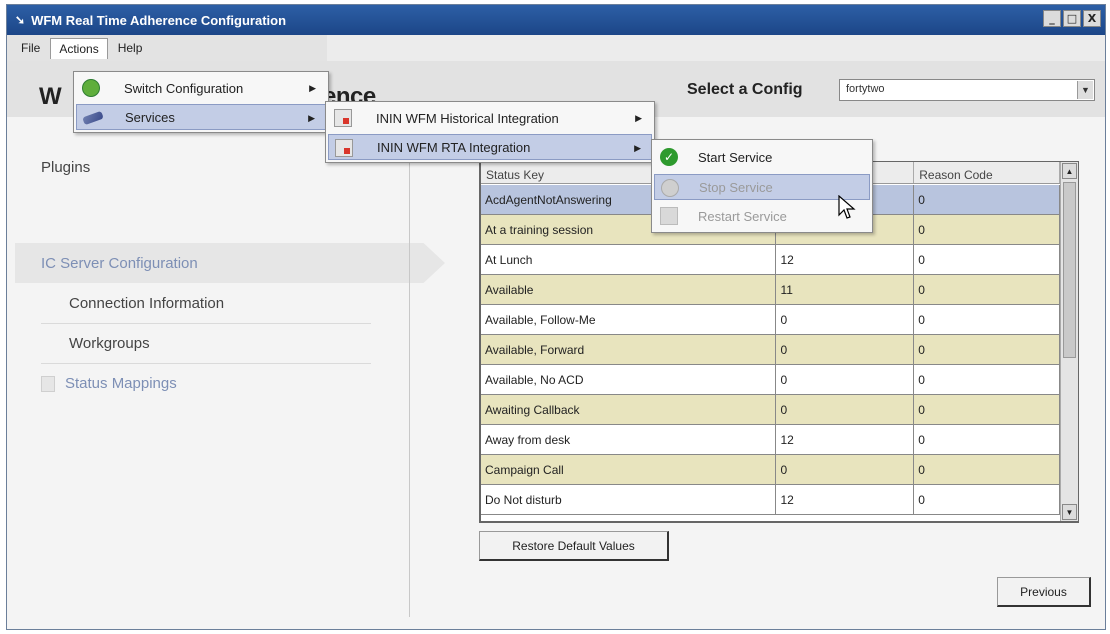  I want to click on panel-divider, so click(409, 367).